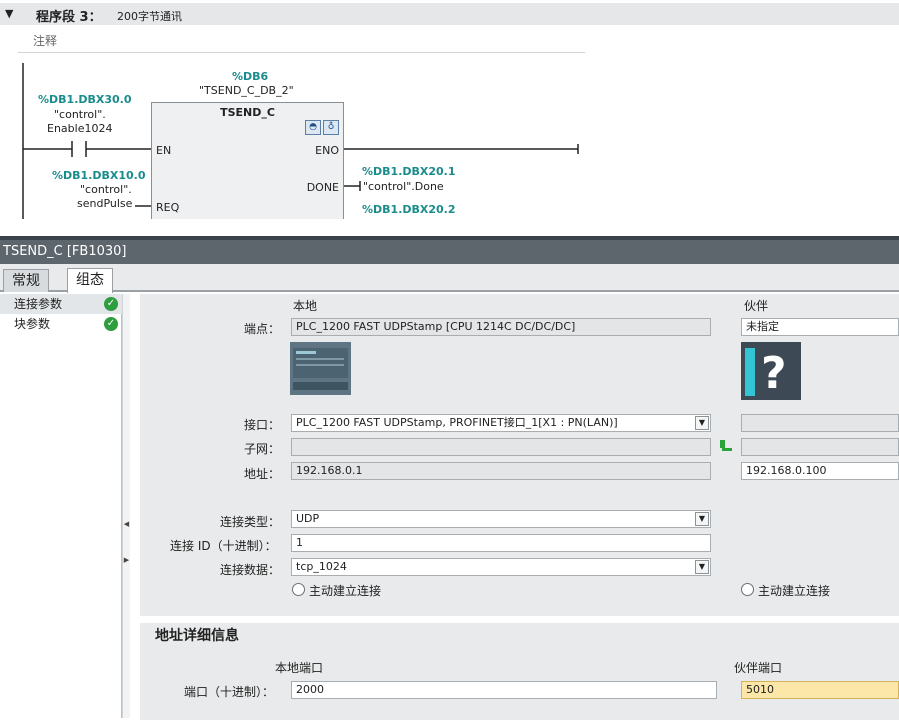 This screenshot has height=720, width=899. Describe the element at coordinates (322, 187) in the screenshot. I see `pin-done: DONE` at that location.